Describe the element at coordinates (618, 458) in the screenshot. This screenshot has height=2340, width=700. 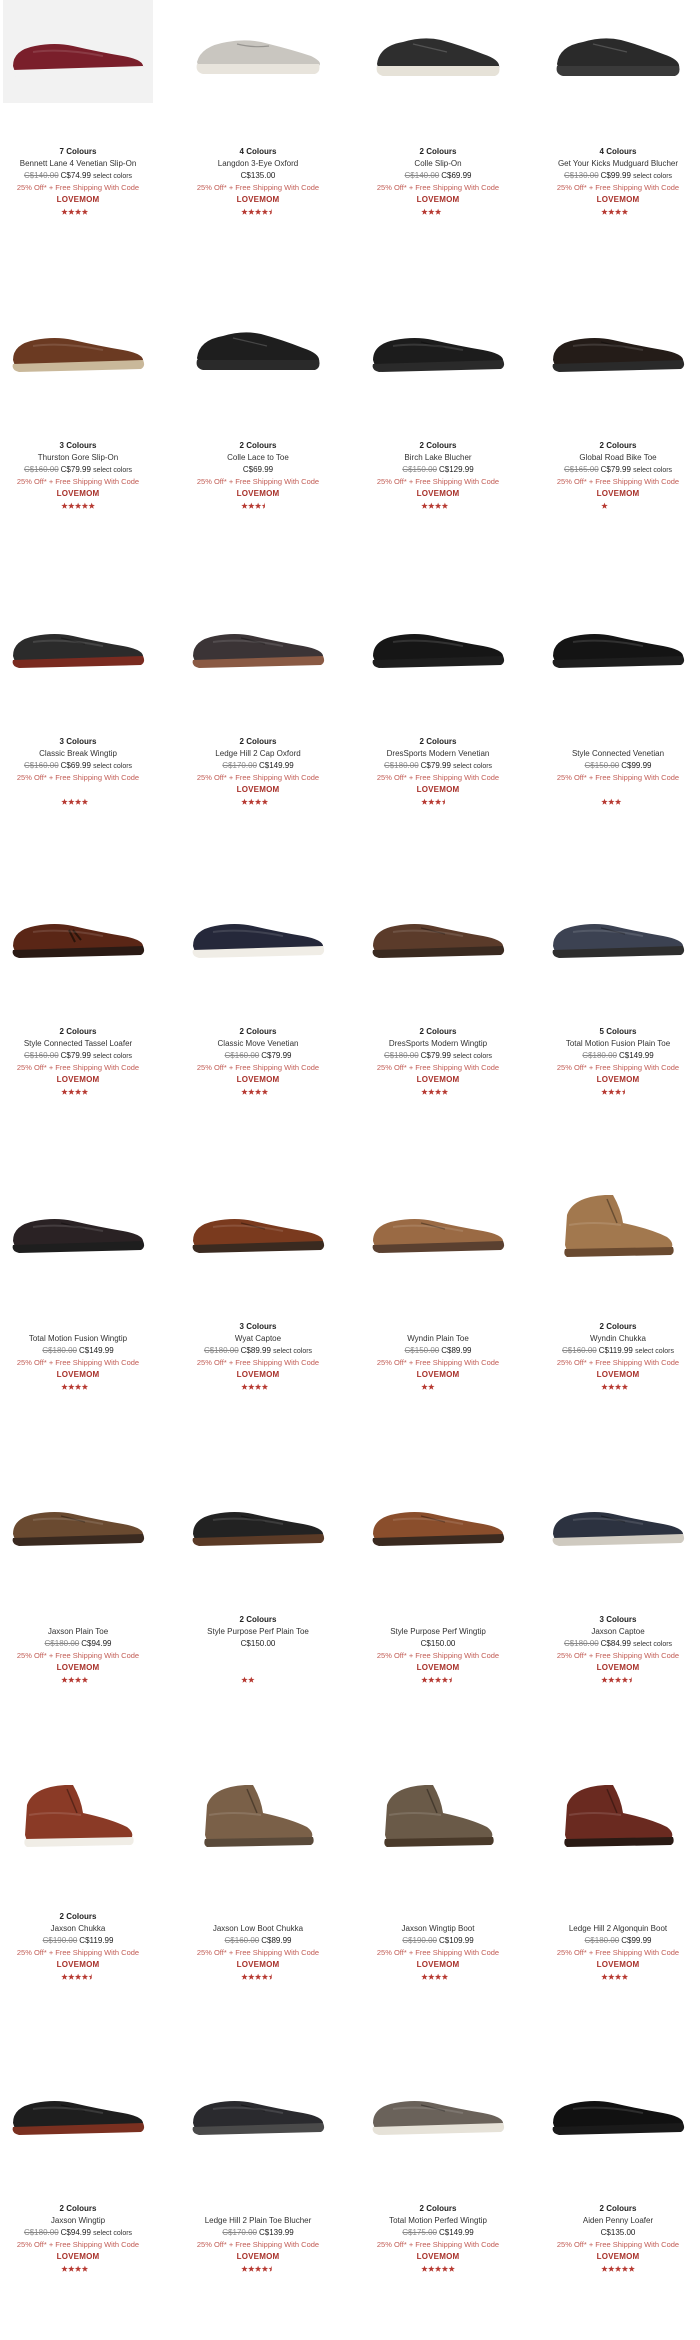
I see `product-name: Global Road Bike Toe` at that location.